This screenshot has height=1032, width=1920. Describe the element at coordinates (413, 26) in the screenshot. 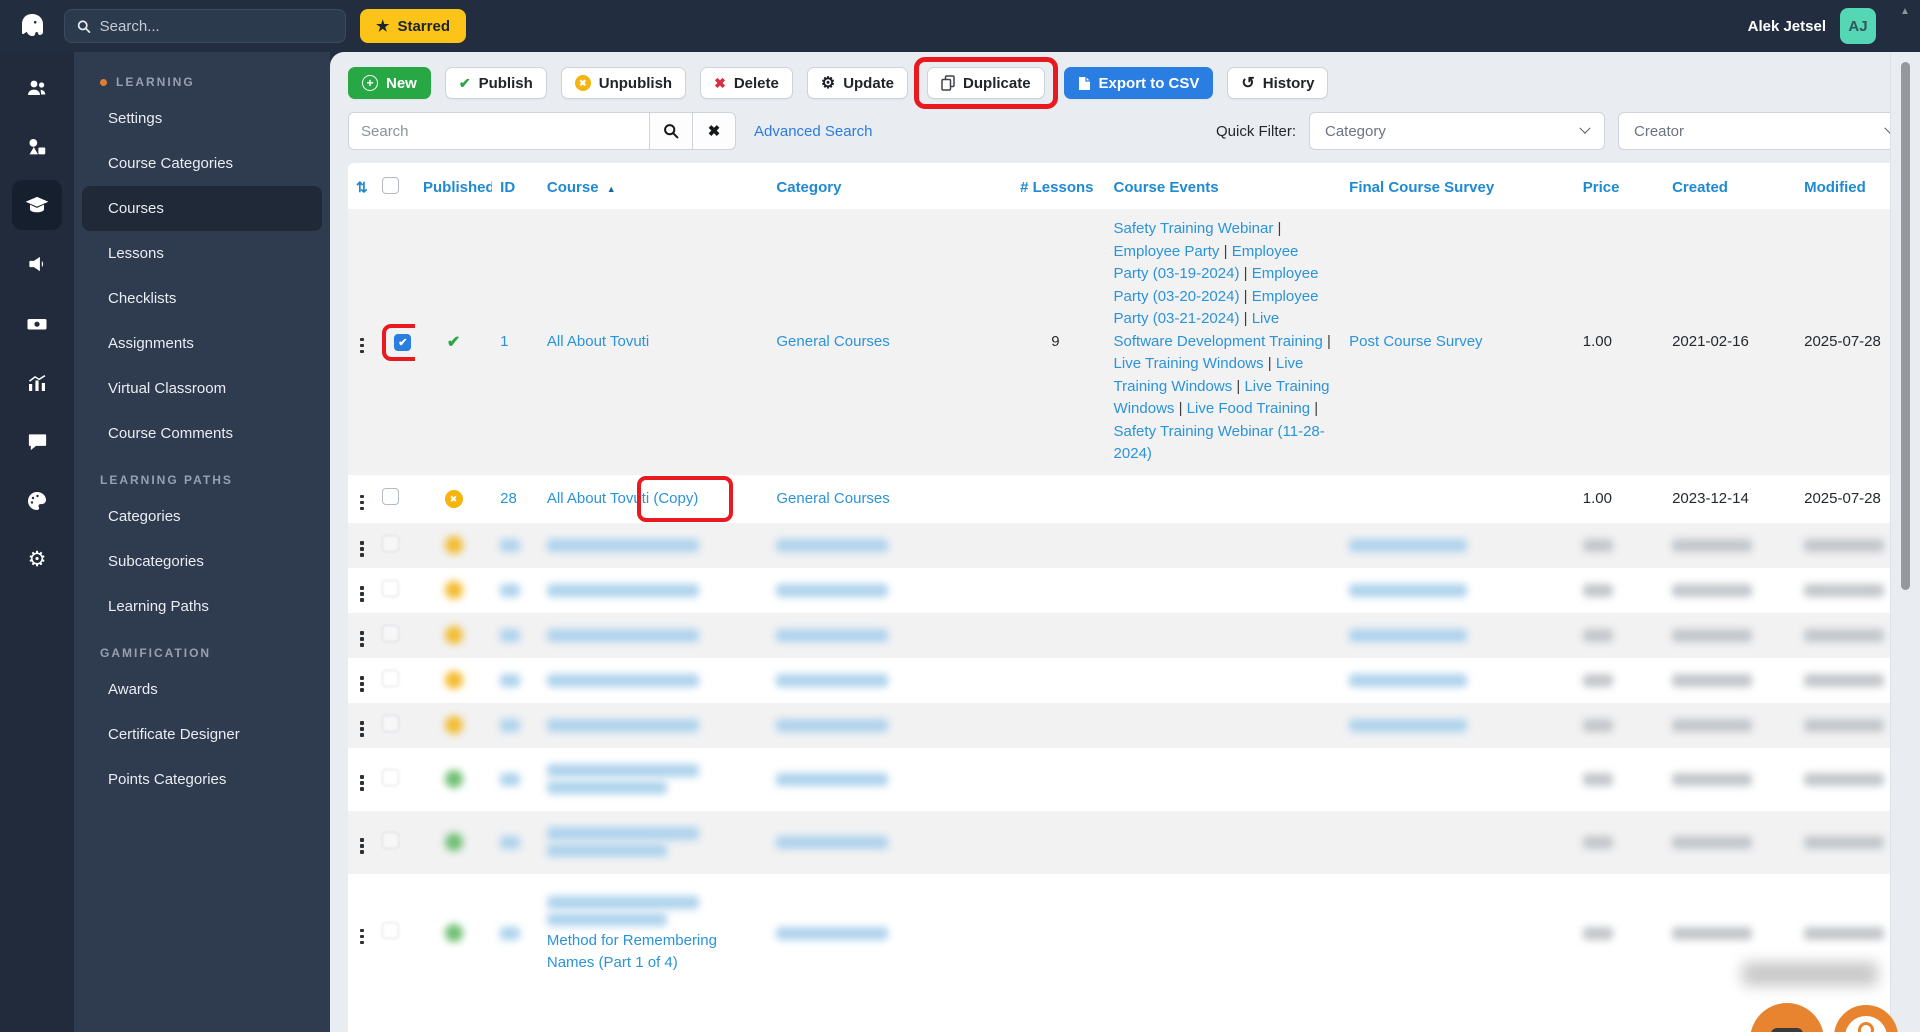

I see `starred-button: ★ Starred` at that location.